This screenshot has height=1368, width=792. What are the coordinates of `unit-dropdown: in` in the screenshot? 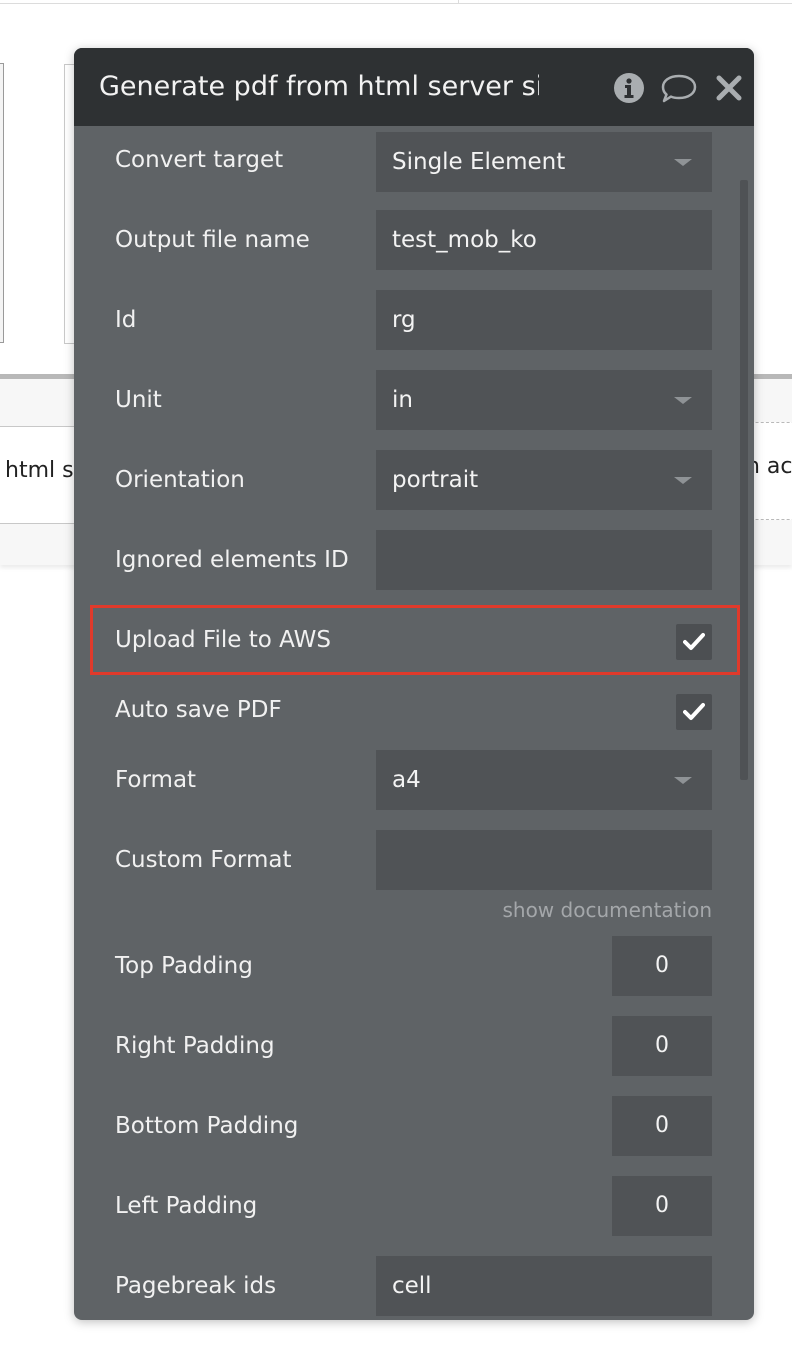 It's located at (544, 400).